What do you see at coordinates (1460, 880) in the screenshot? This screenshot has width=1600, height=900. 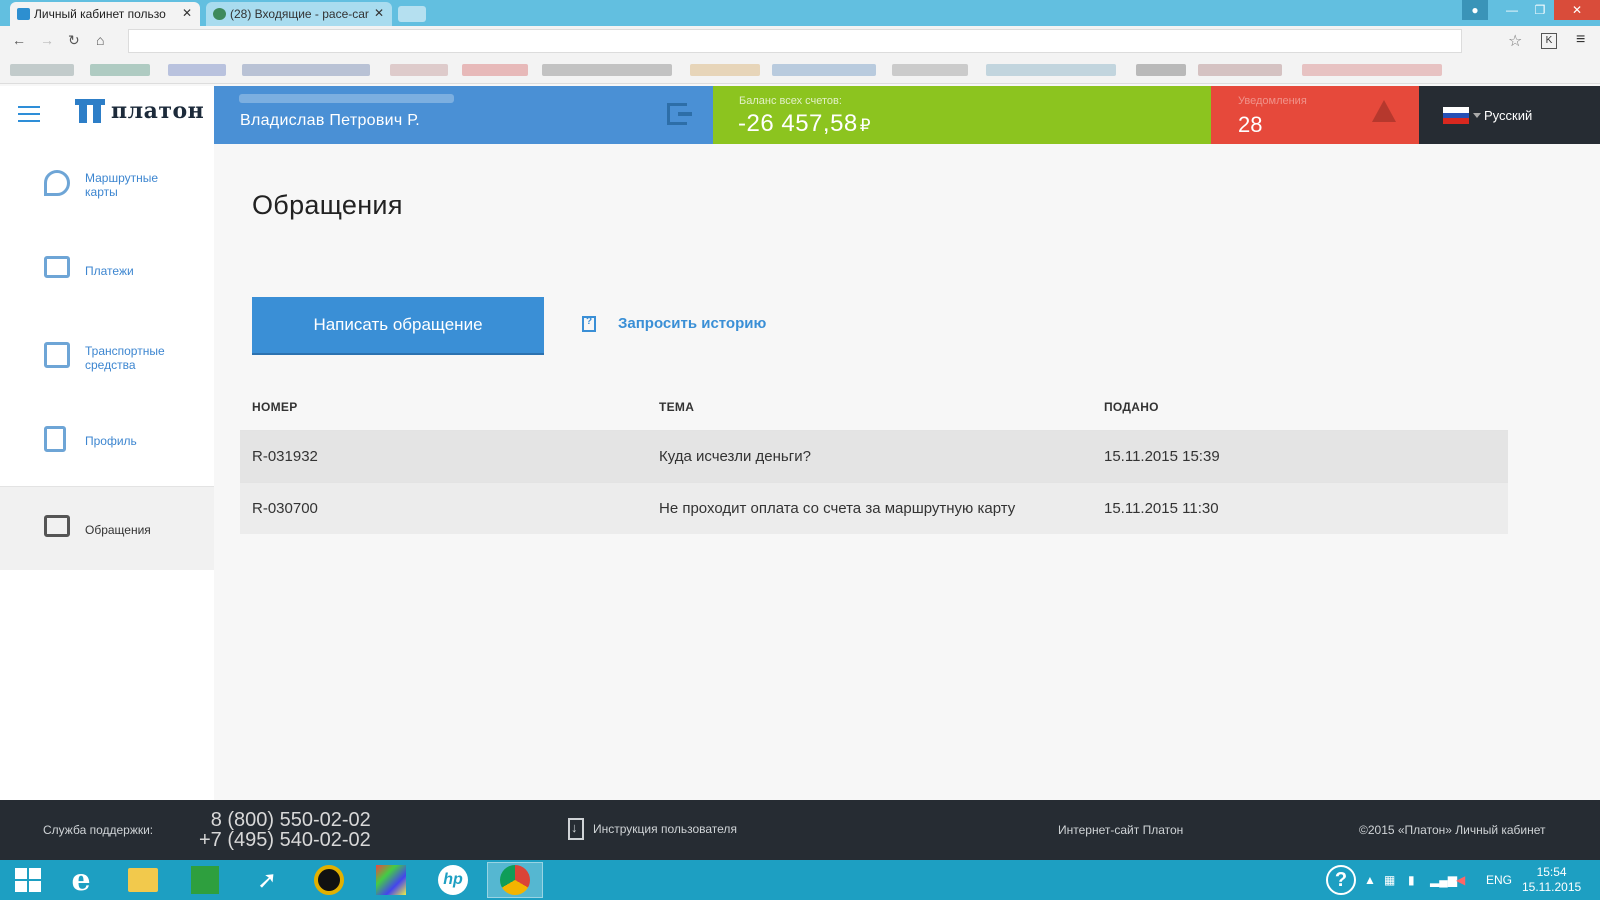 I see `volume-muted-icon: ◀` at bounding box center [1460, 880].